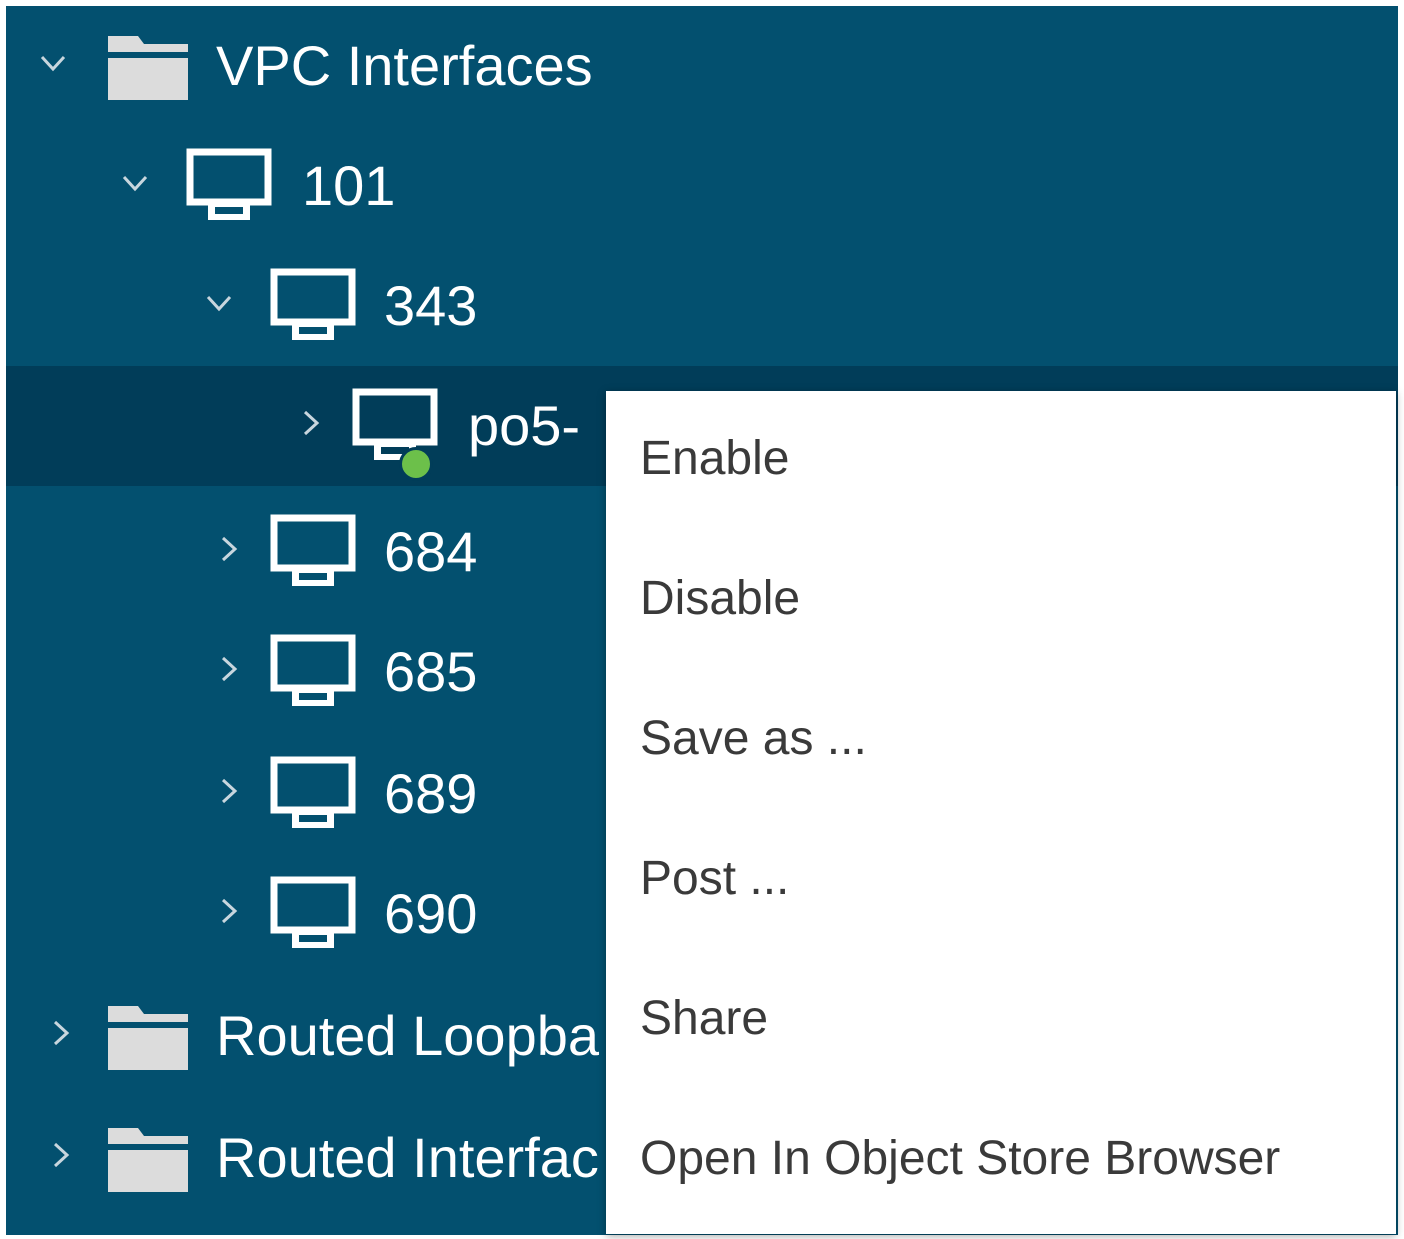  What do you see at coordinates (431, 671) in the screenshot?
I see `tree-item-label: 685` at bounding box center [431, 671].